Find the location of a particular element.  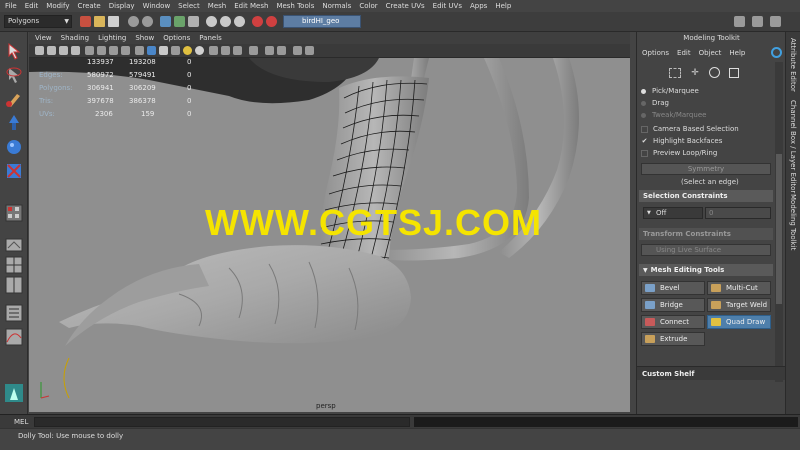

mesh-editing-tools-header: ▼ Mesh Editing Tools is located at coordinates (706, 270).